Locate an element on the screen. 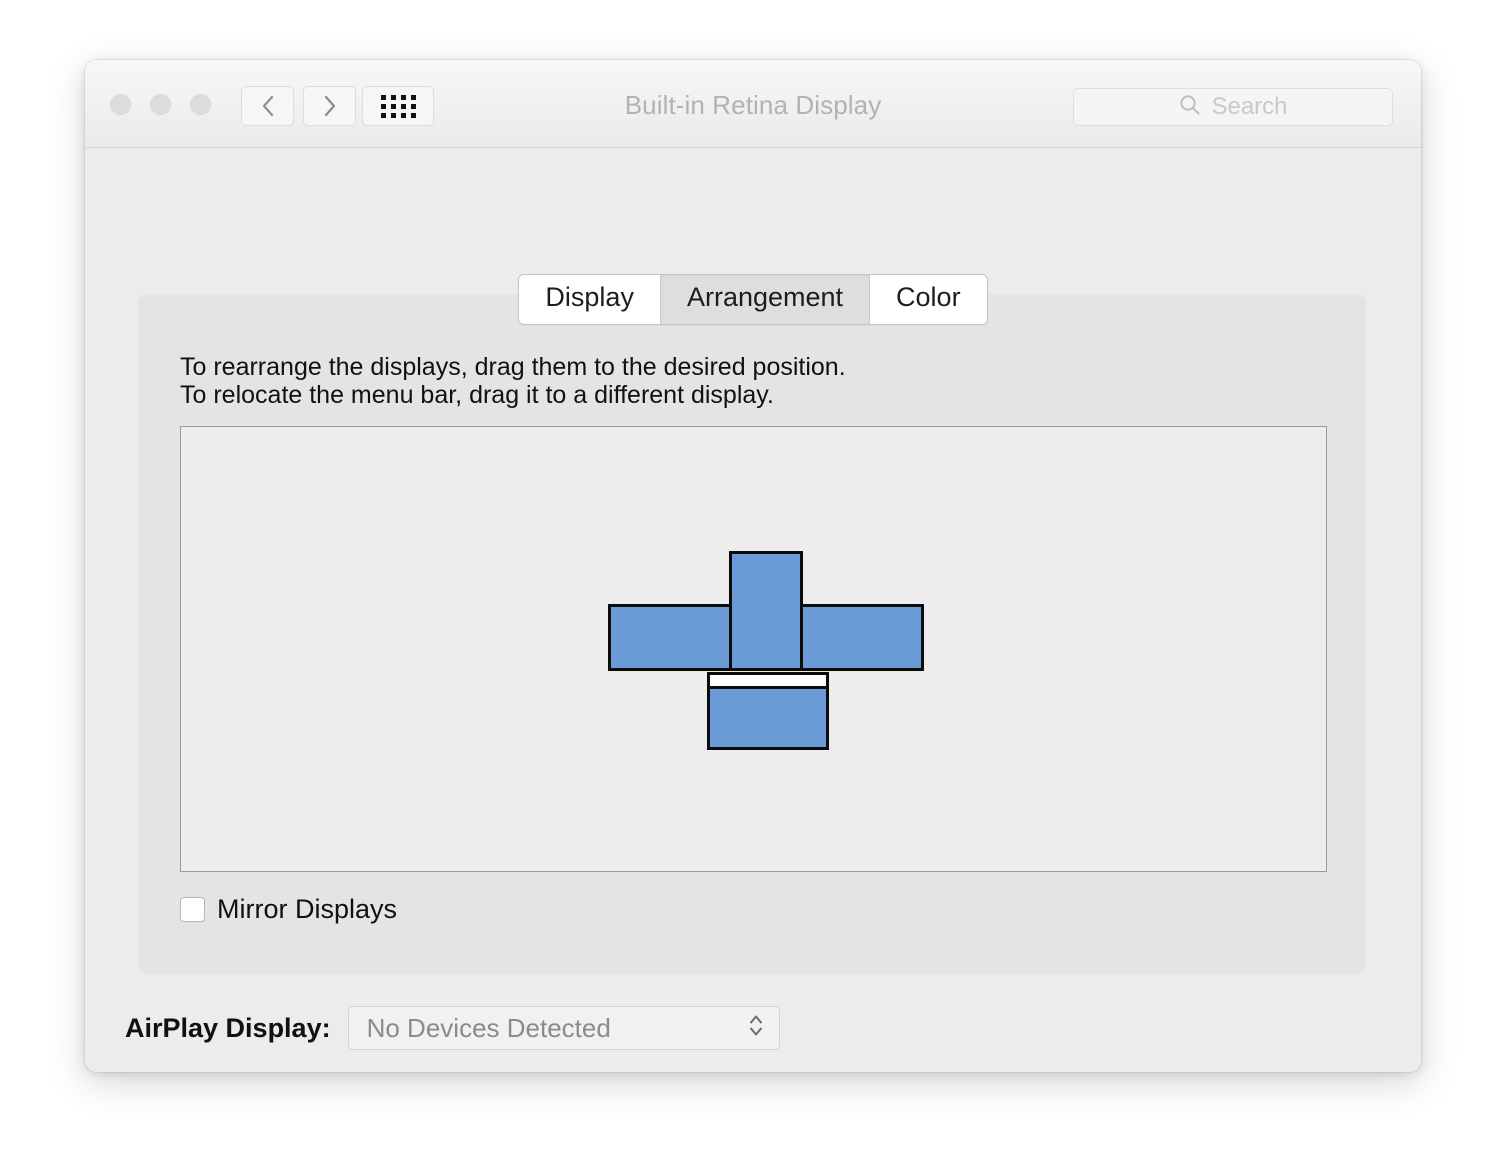  tab-group: Display Arrangement Color is located at coordinates (753, 299).